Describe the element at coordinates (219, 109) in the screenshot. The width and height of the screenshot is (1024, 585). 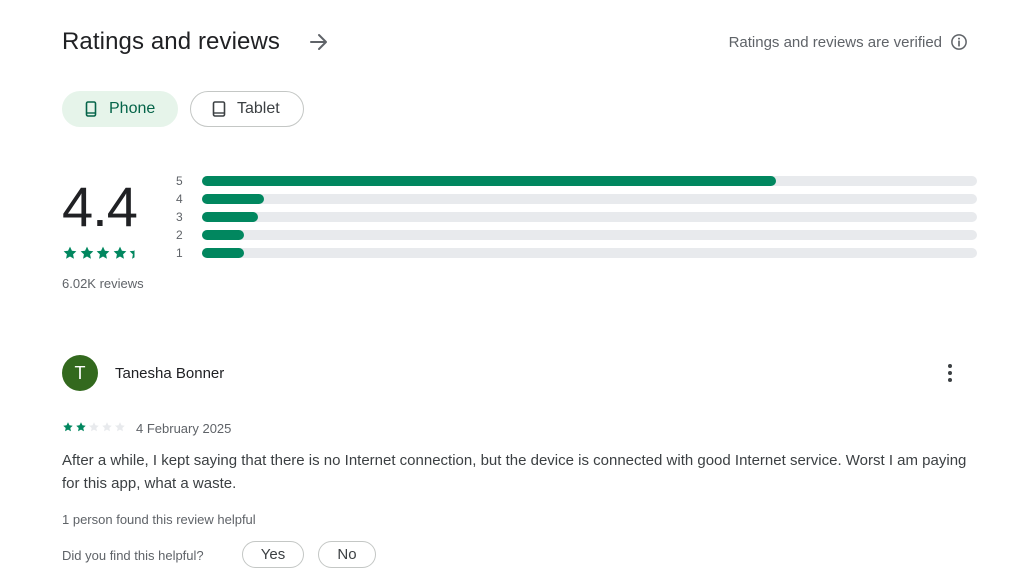
I see `tablet-icon` at that location.